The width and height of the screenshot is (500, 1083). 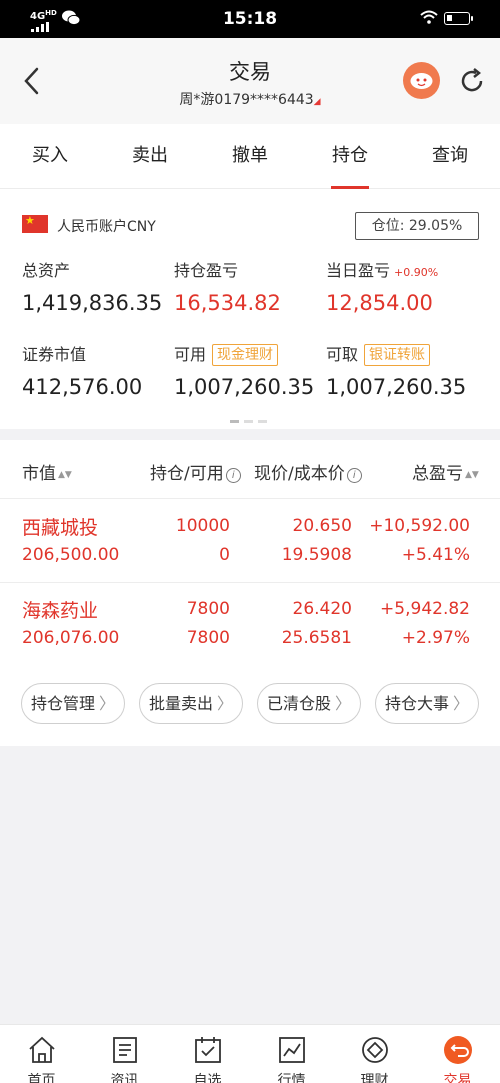 I want to click on nav-watchlist: 自选, so click(x=207, y=1054).